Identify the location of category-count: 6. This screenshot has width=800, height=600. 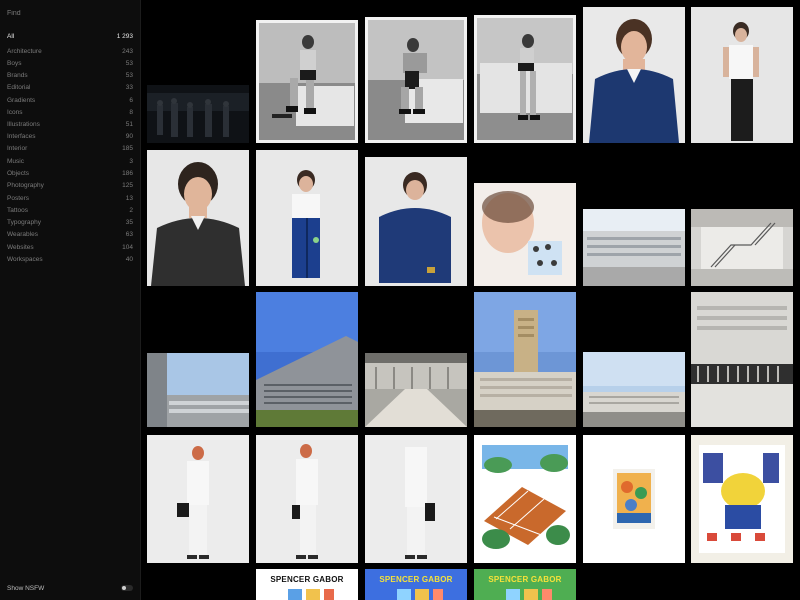
(131, 100).